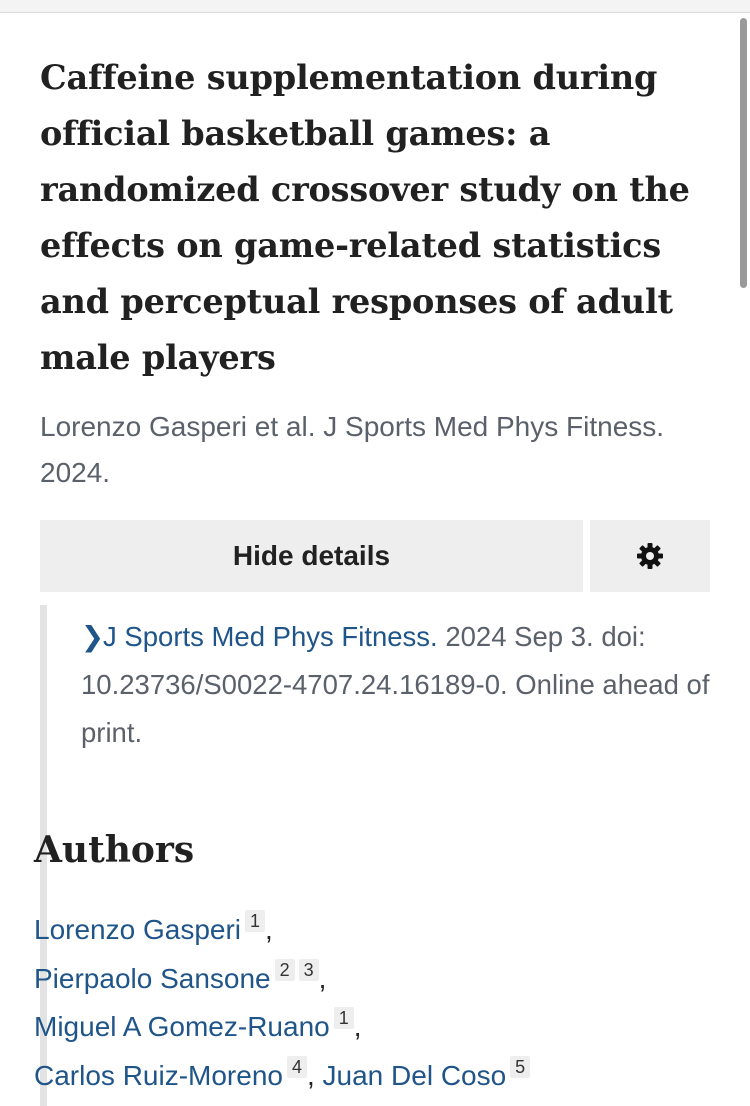 The image size is (750, 1106). I want to click on affiliation-badge: 3, so click(308, 969).